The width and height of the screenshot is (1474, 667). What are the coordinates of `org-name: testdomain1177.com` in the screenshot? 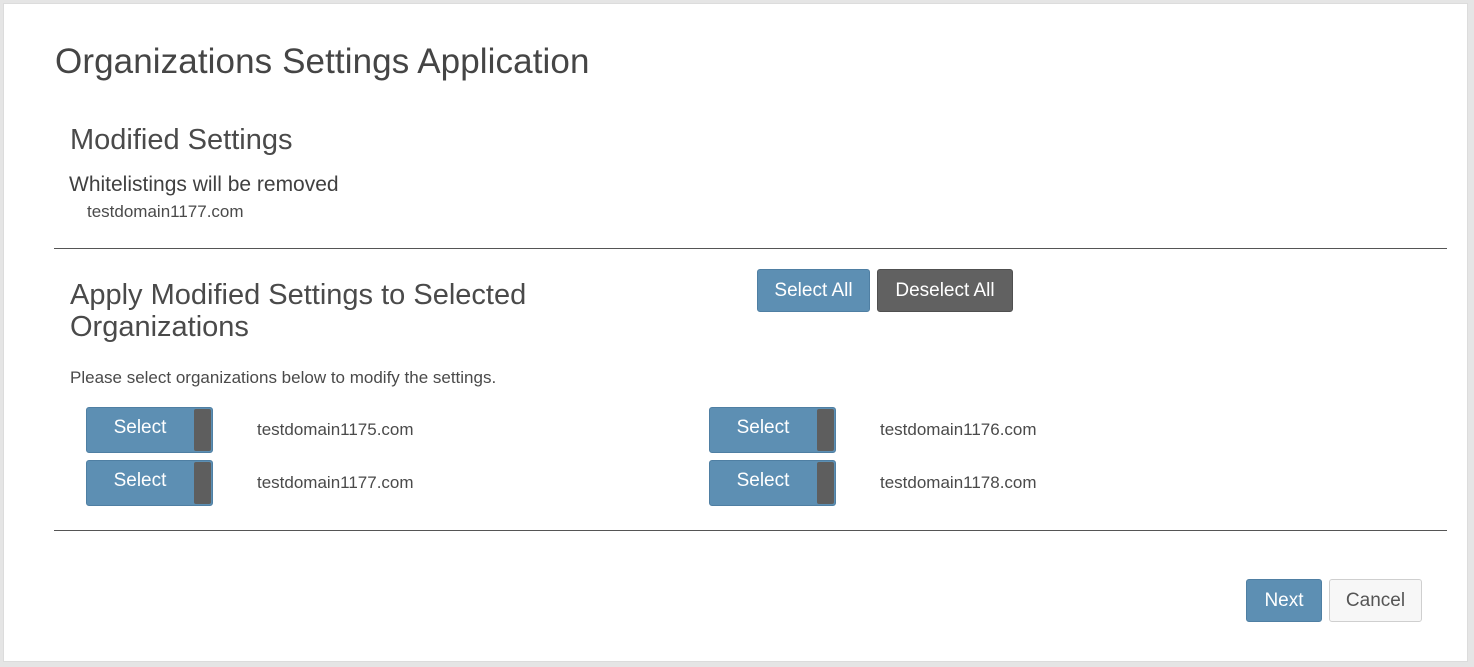 It's located at (335, 482).